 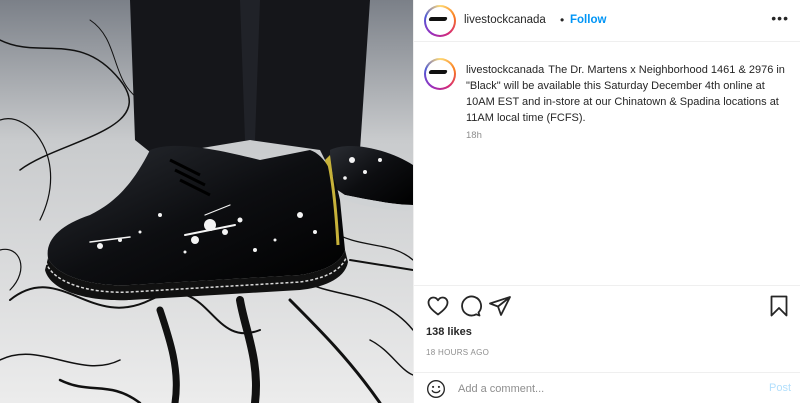 What do you see at coordinates (505, 20) in the screenshot?
I see `author-username: livestockcanada` at bounding box center [505, 20].